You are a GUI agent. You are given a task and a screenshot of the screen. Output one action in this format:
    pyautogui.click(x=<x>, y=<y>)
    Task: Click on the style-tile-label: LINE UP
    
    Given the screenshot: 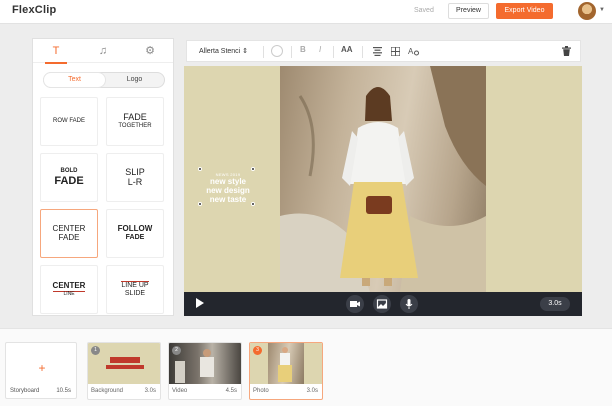 What is the action you would take?
    pyautogui.click(x=135, y=285)
    